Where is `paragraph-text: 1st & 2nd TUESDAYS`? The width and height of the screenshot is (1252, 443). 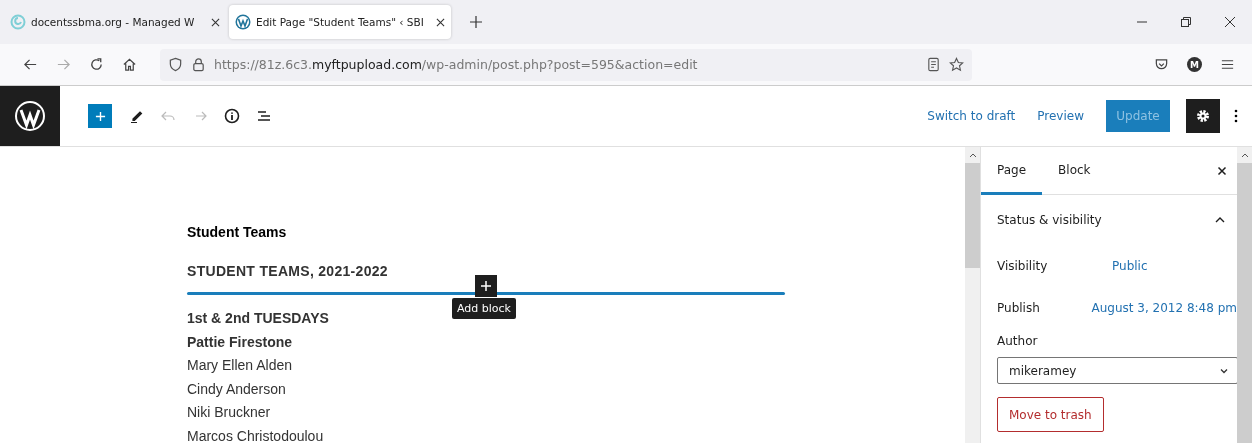 paragraph-text: 1st & 2nd TUESDAYS is located at coordinates (258, 318).